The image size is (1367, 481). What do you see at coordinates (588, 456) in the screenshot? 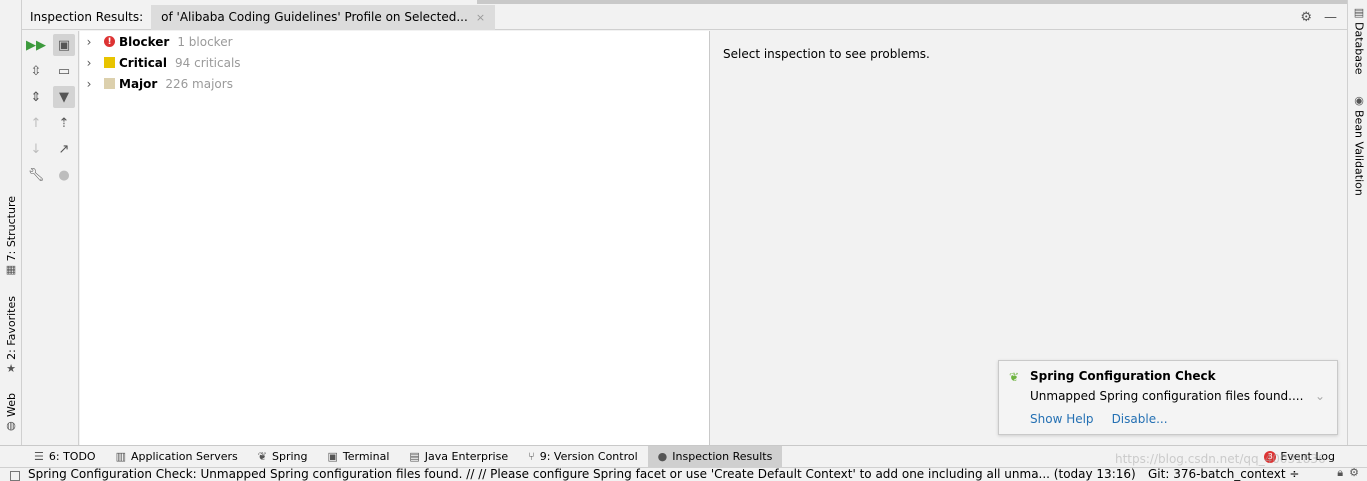
I see `version-control-label: 9: Version Control` at bounding box center [588, 456].